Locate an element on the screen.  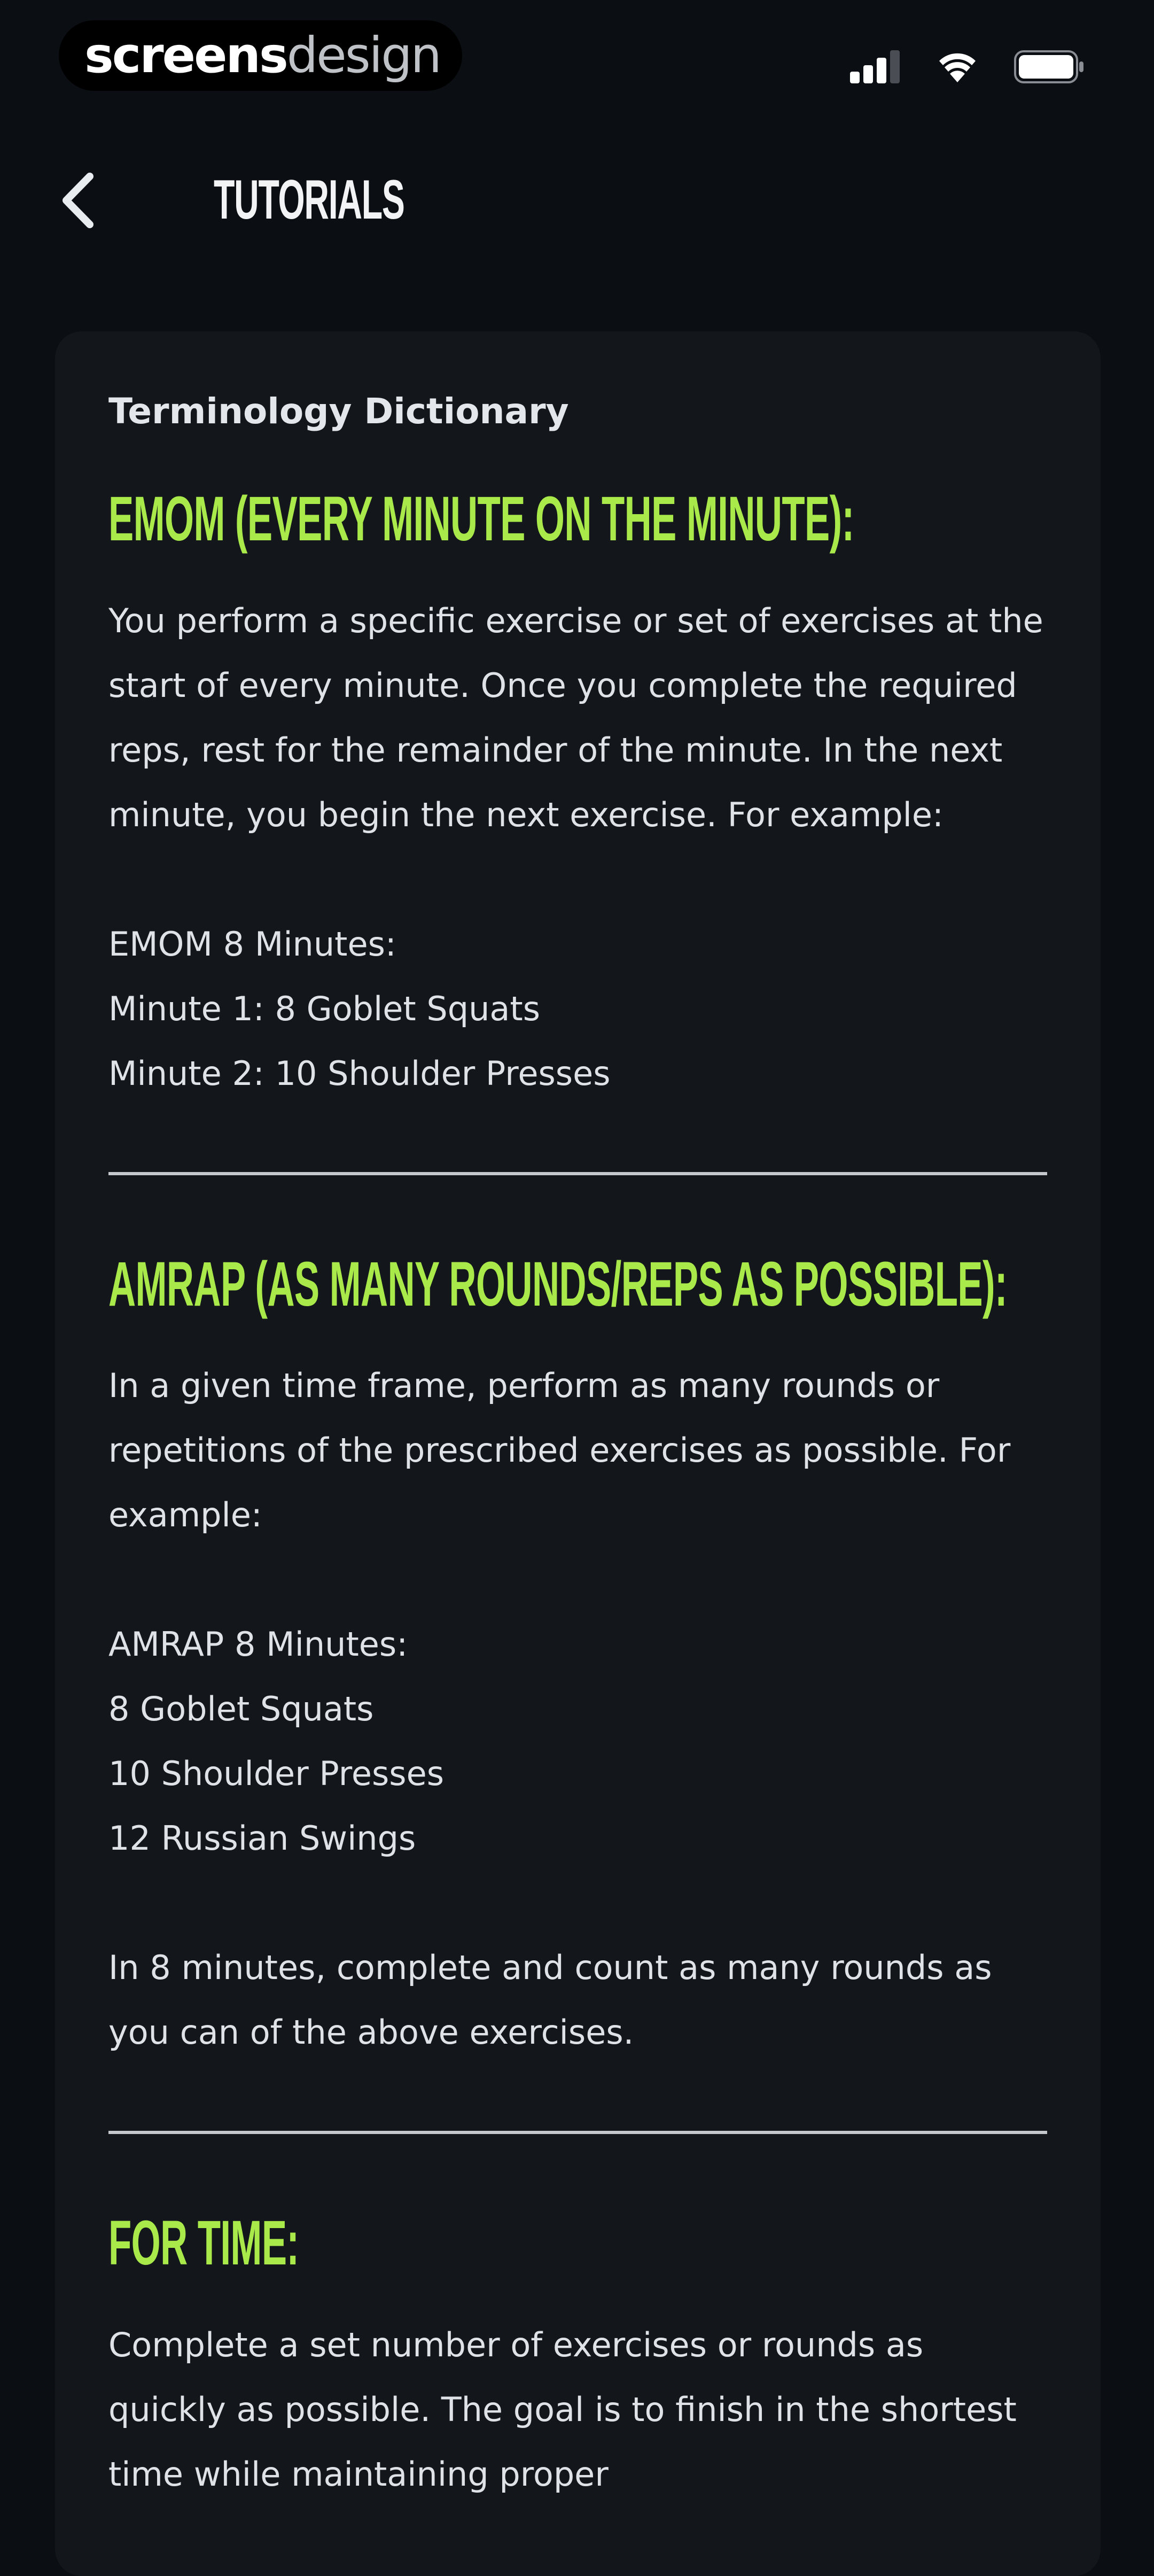
back-button is located at coordinates (77, 200).